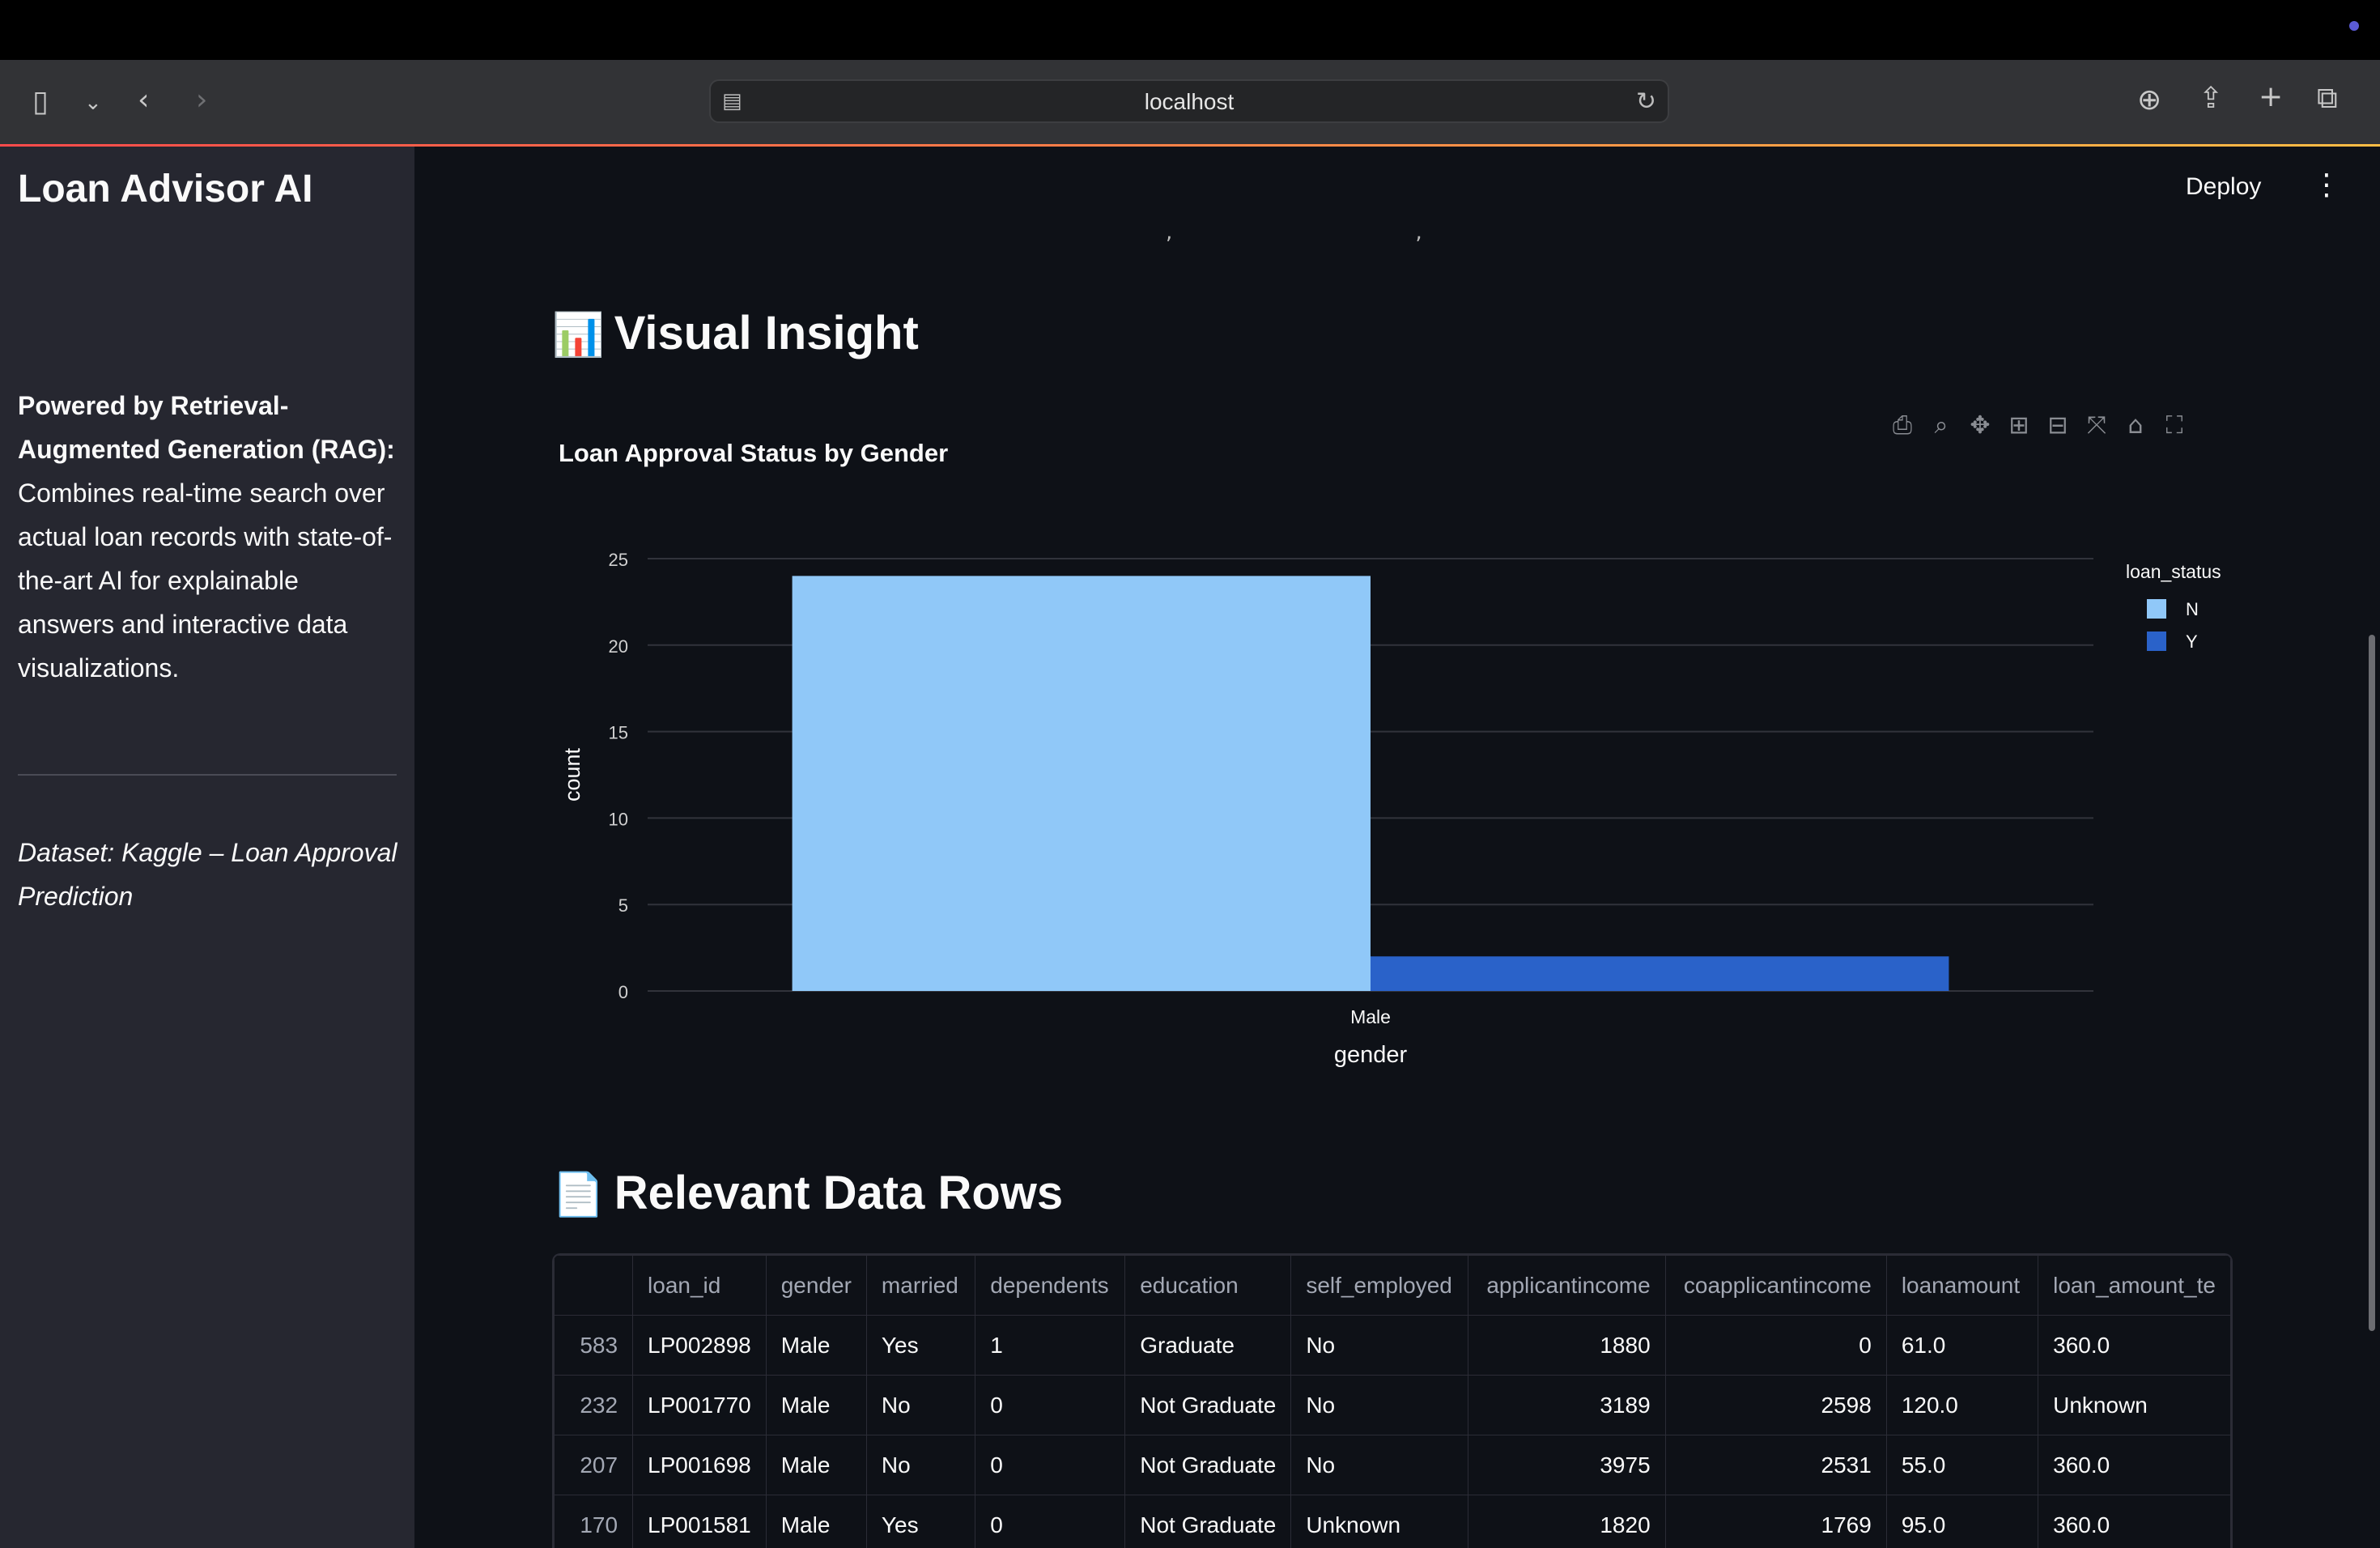  I want to click on legend-title: loan_status, so click(2173, 571).